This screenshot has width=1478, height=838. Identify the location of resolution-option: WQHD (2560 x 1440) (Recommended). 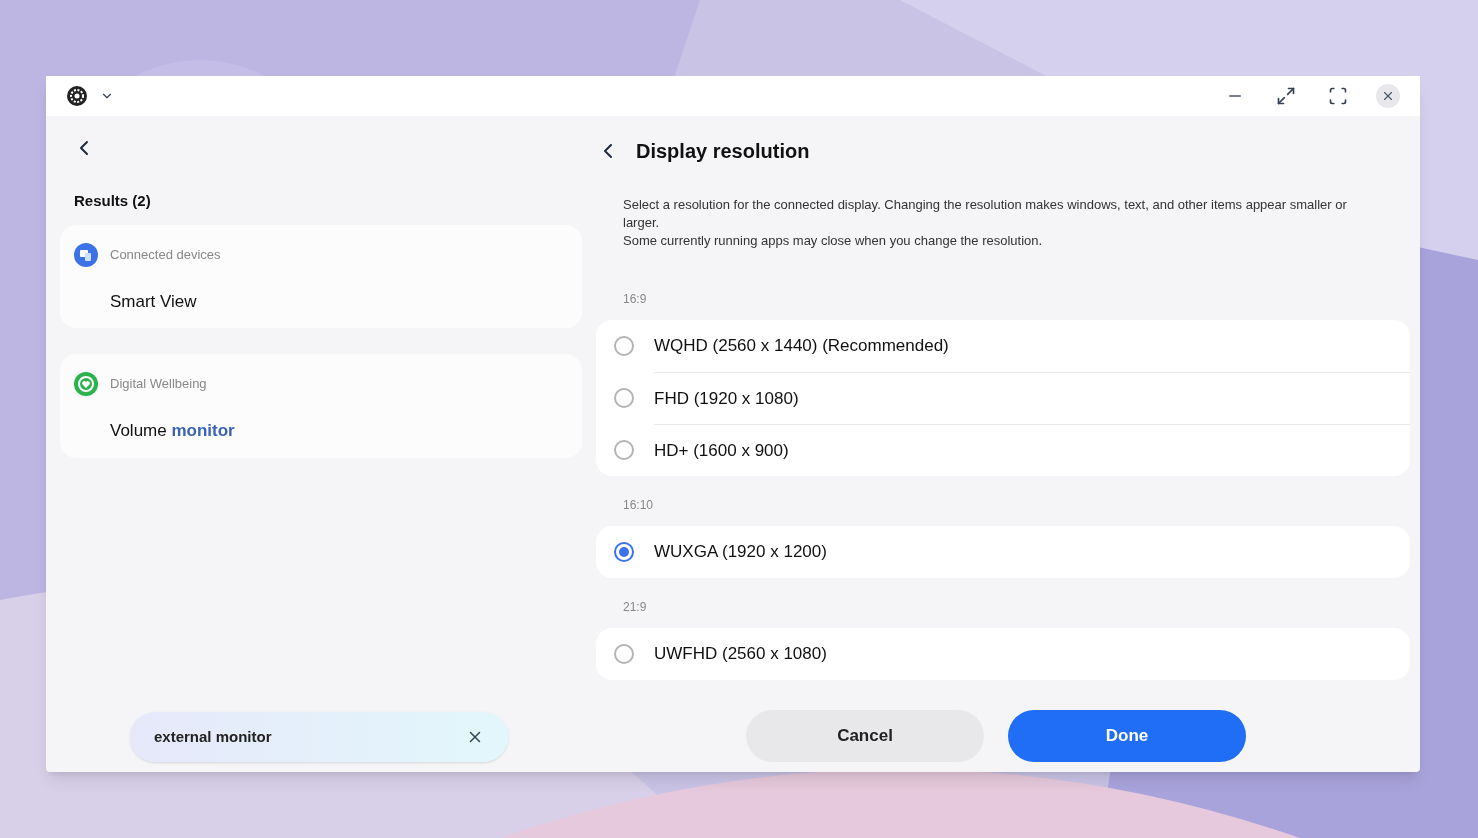
(1003, 346).